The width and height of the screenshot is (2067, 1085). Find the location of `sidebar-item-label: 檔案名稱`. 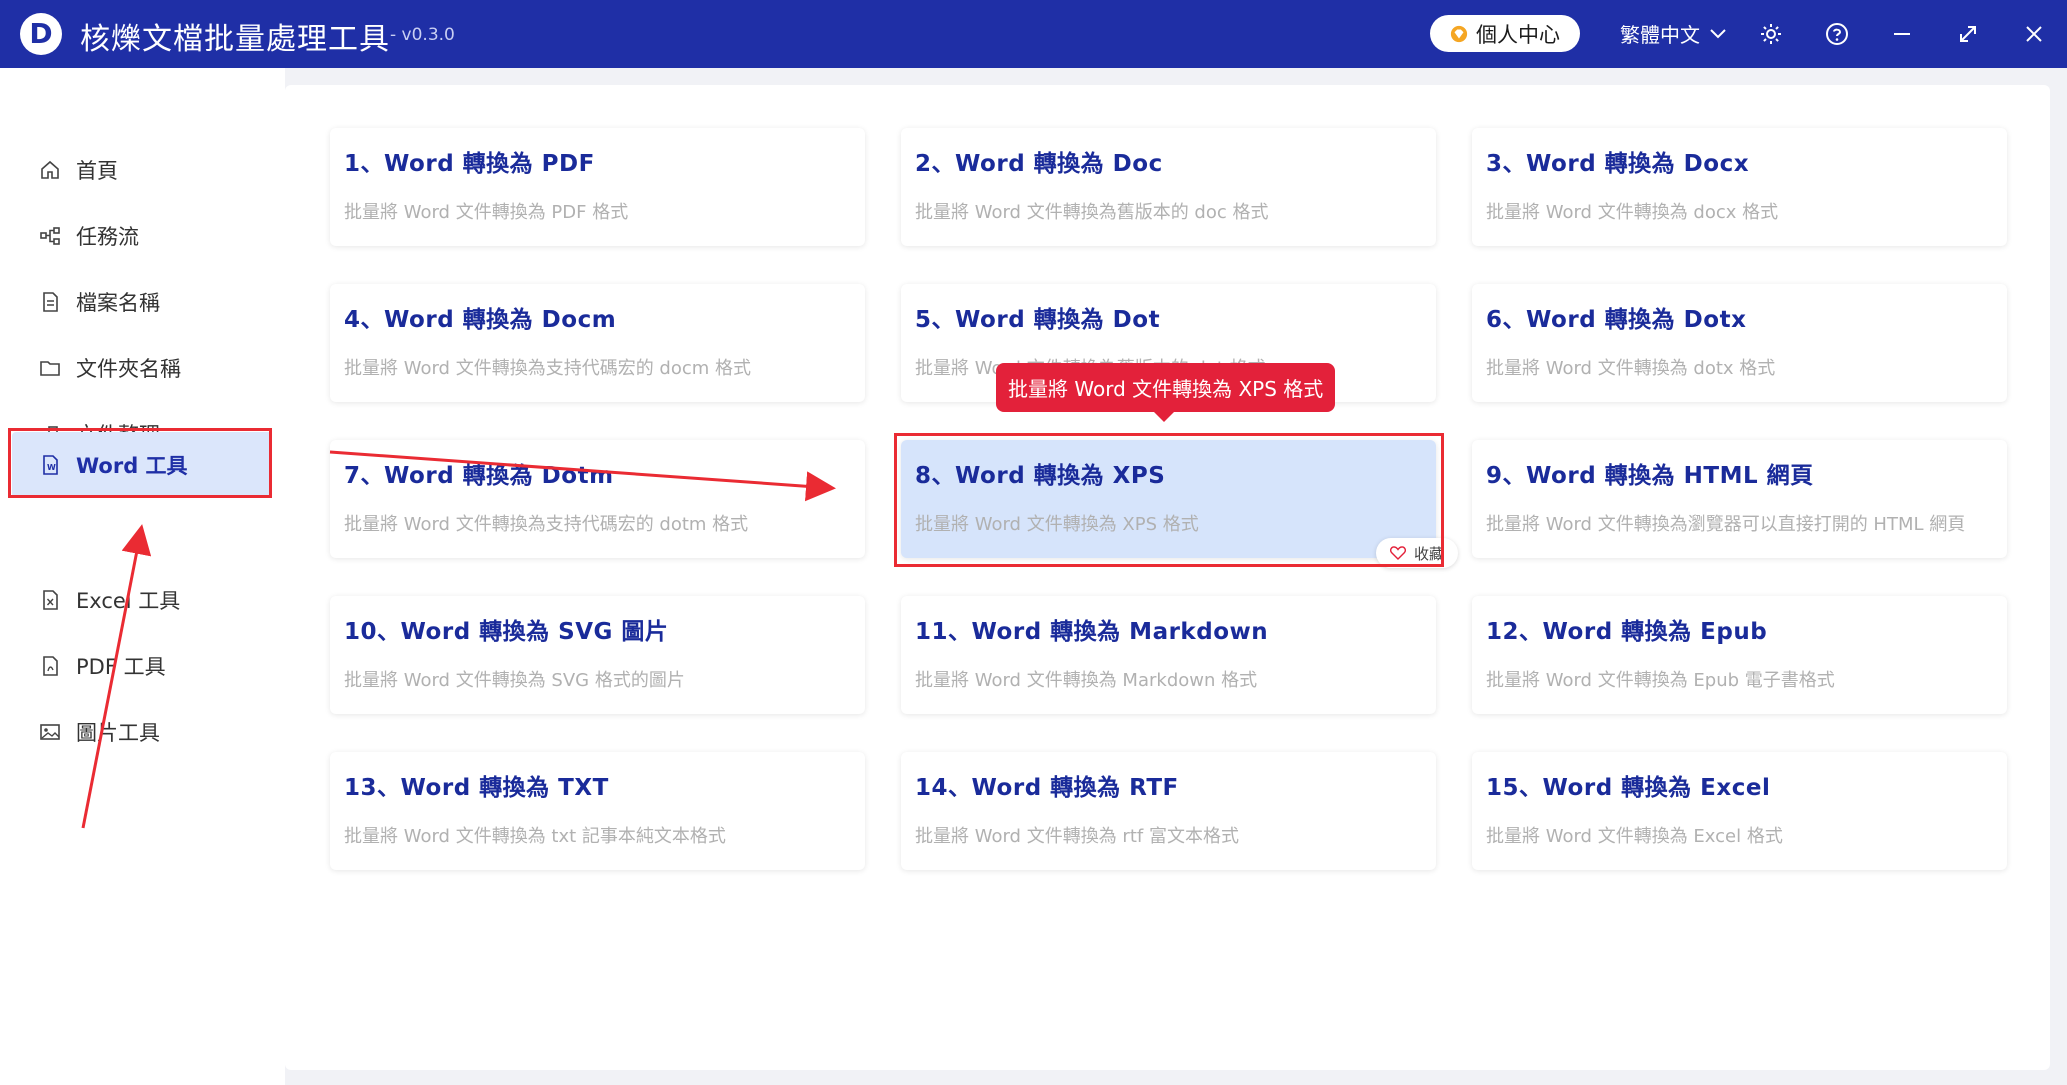

sidebar-item-label: 檔案名稱 is located at coordinates (118, 303).